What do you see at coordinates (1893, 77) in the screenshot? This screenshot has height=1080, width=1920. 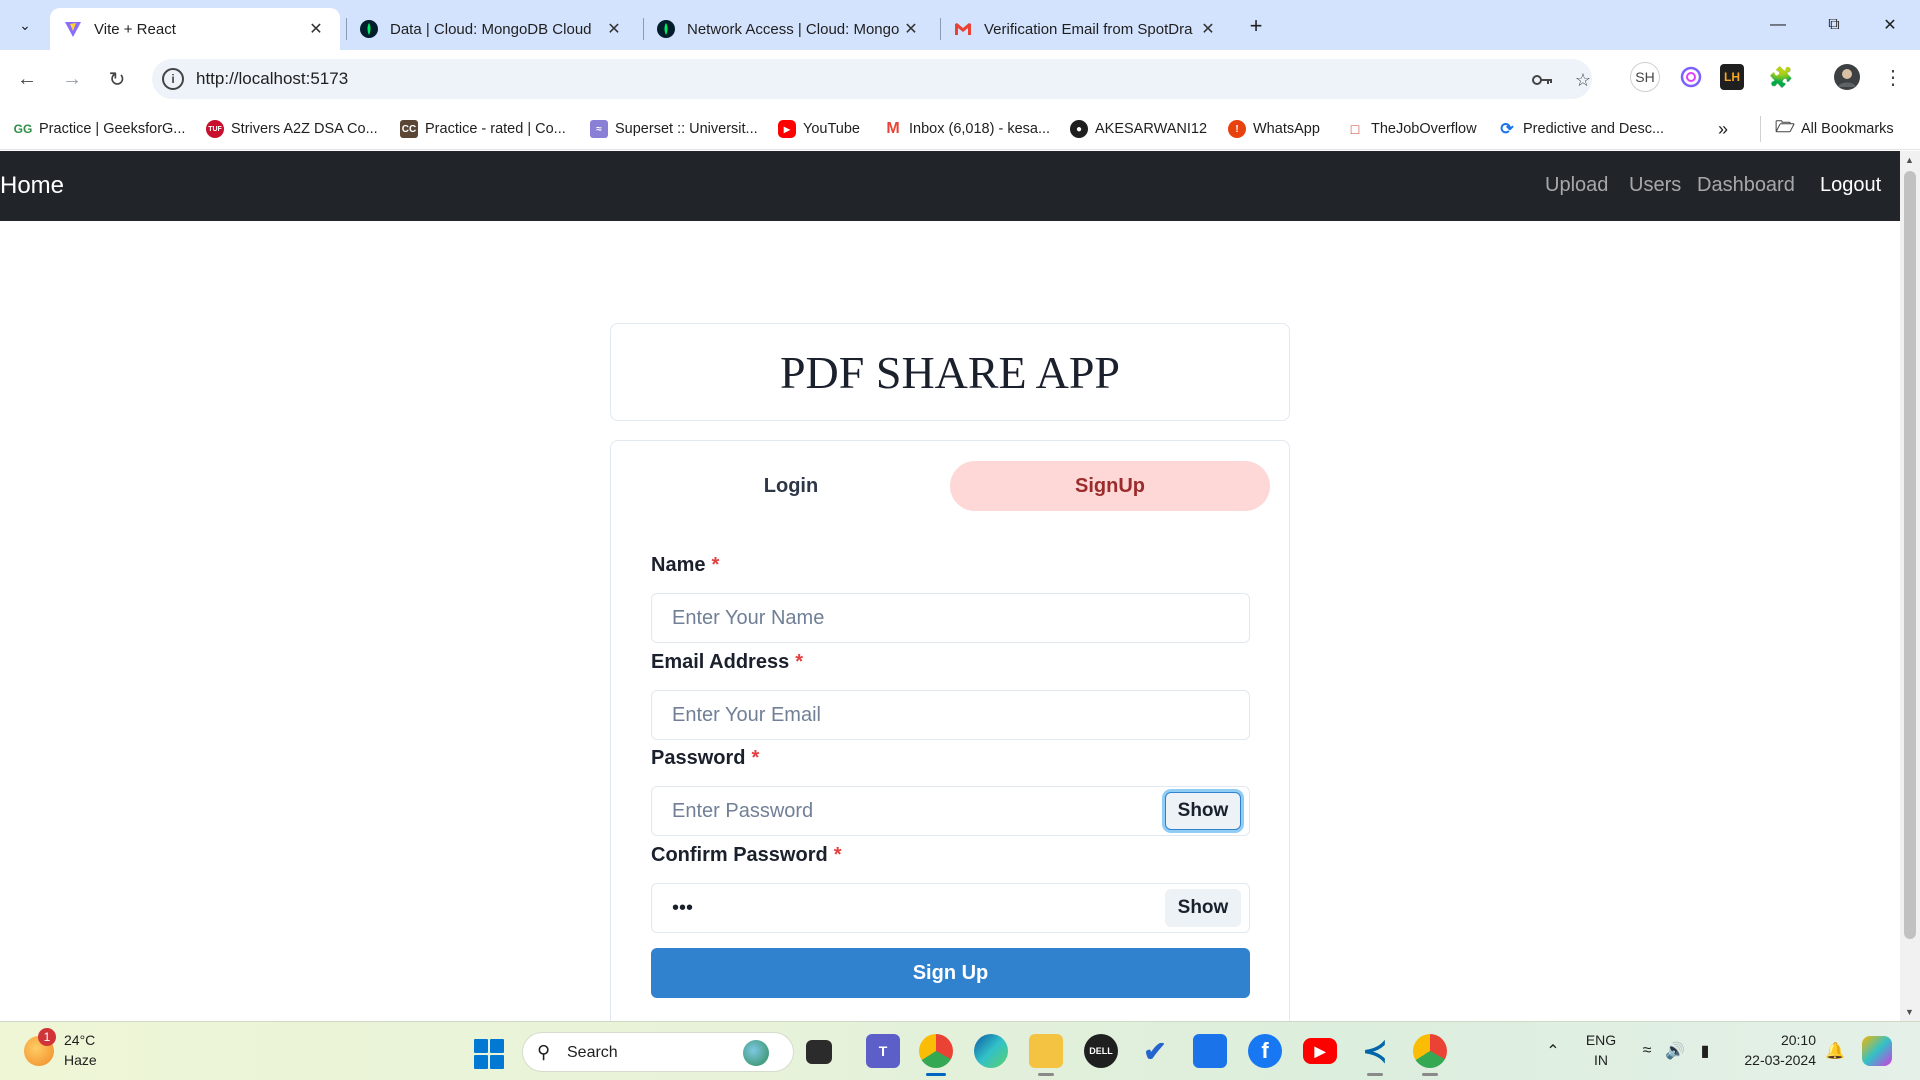 I see `menu-dots-icon: ⋮` at bounding box center [1893, 77].